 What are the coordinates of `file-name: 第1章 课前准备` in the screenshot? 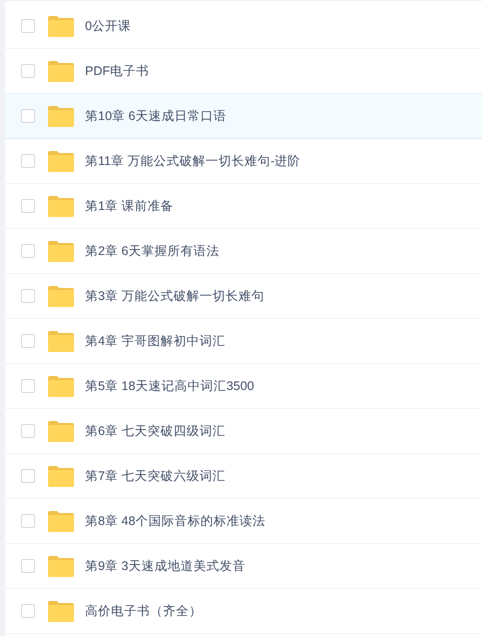 It's located at (129, 206).